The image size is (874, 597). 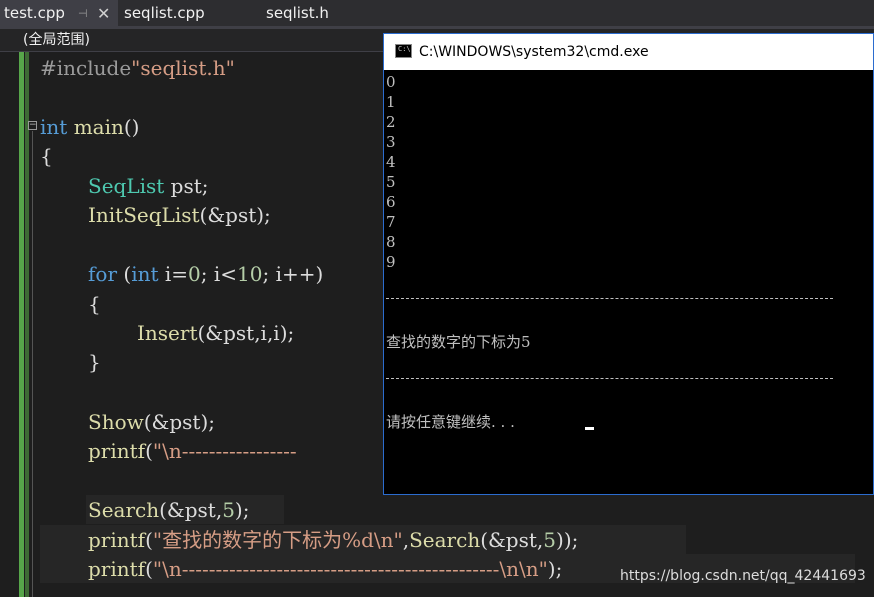 What do you see at coordinates (391, 142) in the screenshot?
I see `output-line: 3` at bounding box center [391, 142].